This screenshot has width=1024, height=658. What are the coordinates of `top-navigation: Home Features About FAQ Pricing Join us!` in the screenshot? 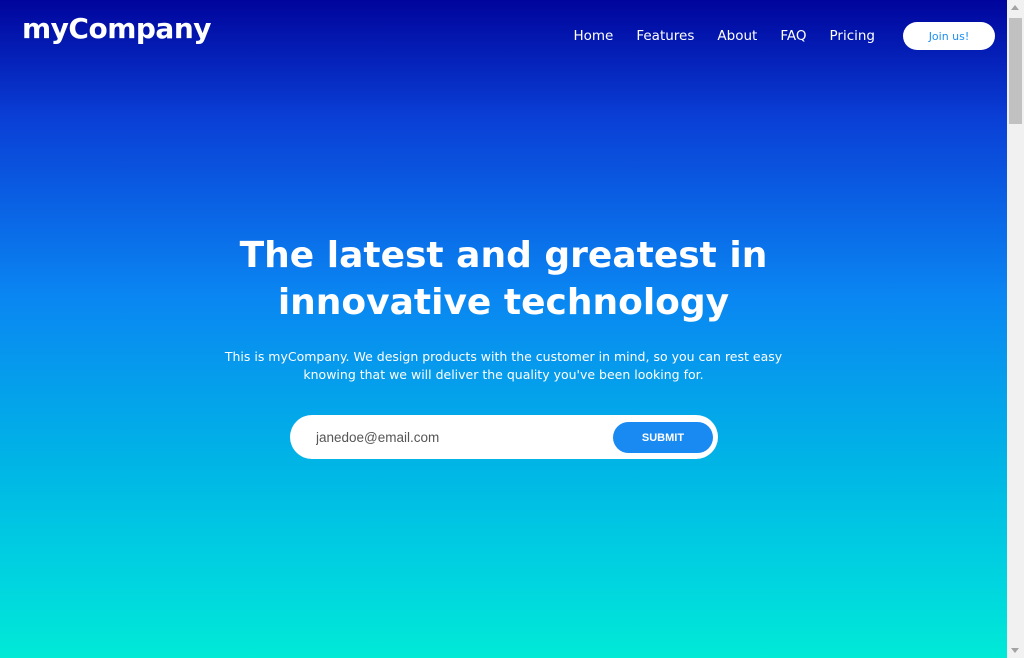 It's located at (784, 36).